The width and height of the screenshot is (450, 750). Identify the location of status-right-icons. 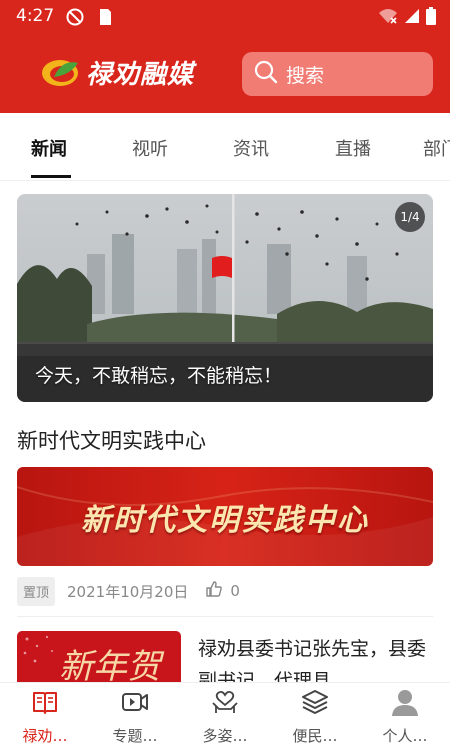
(407, 18).